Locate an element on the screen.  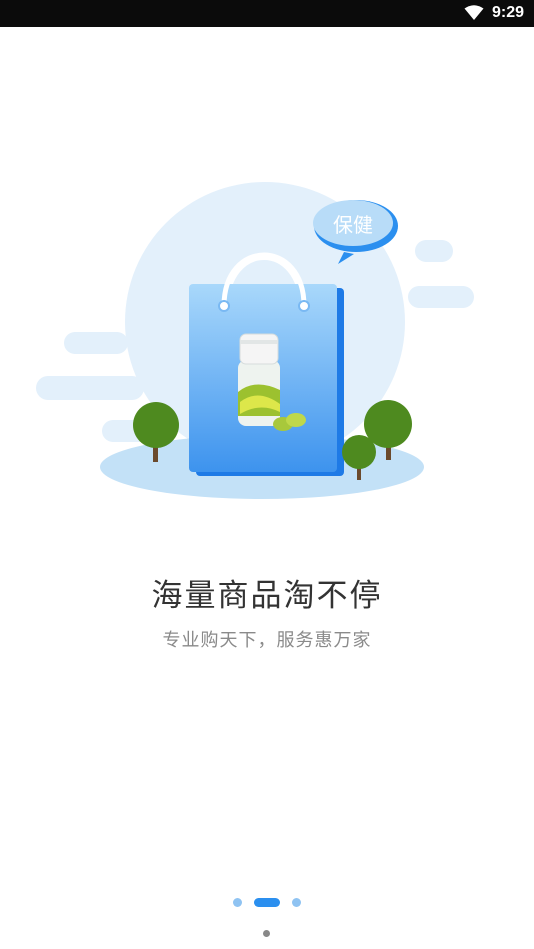
status-time: 9:29 is located at coordinates (507, 12).